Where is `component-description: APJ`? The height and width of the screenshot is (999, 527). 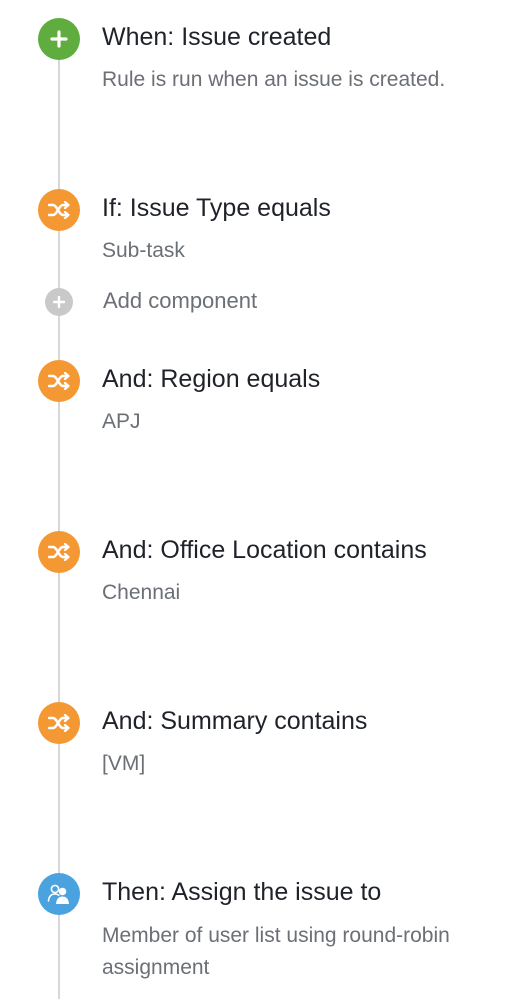
component-description: APJ is located at coordinates (121, 421).